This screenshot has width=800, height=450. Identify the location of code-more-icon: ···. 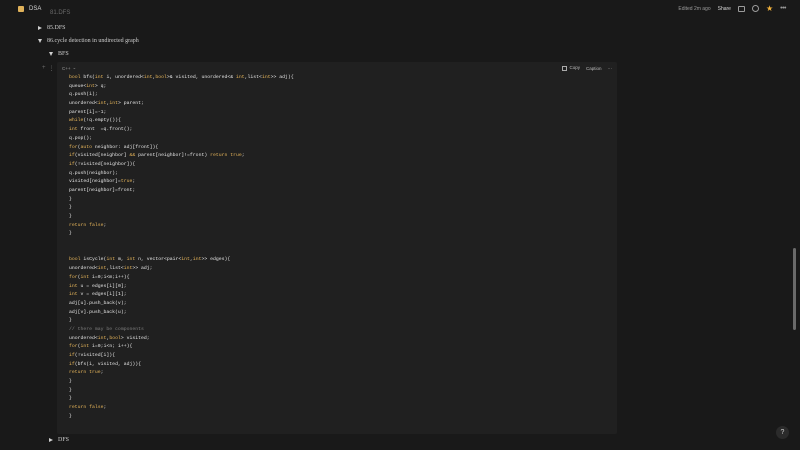
(610, 68).